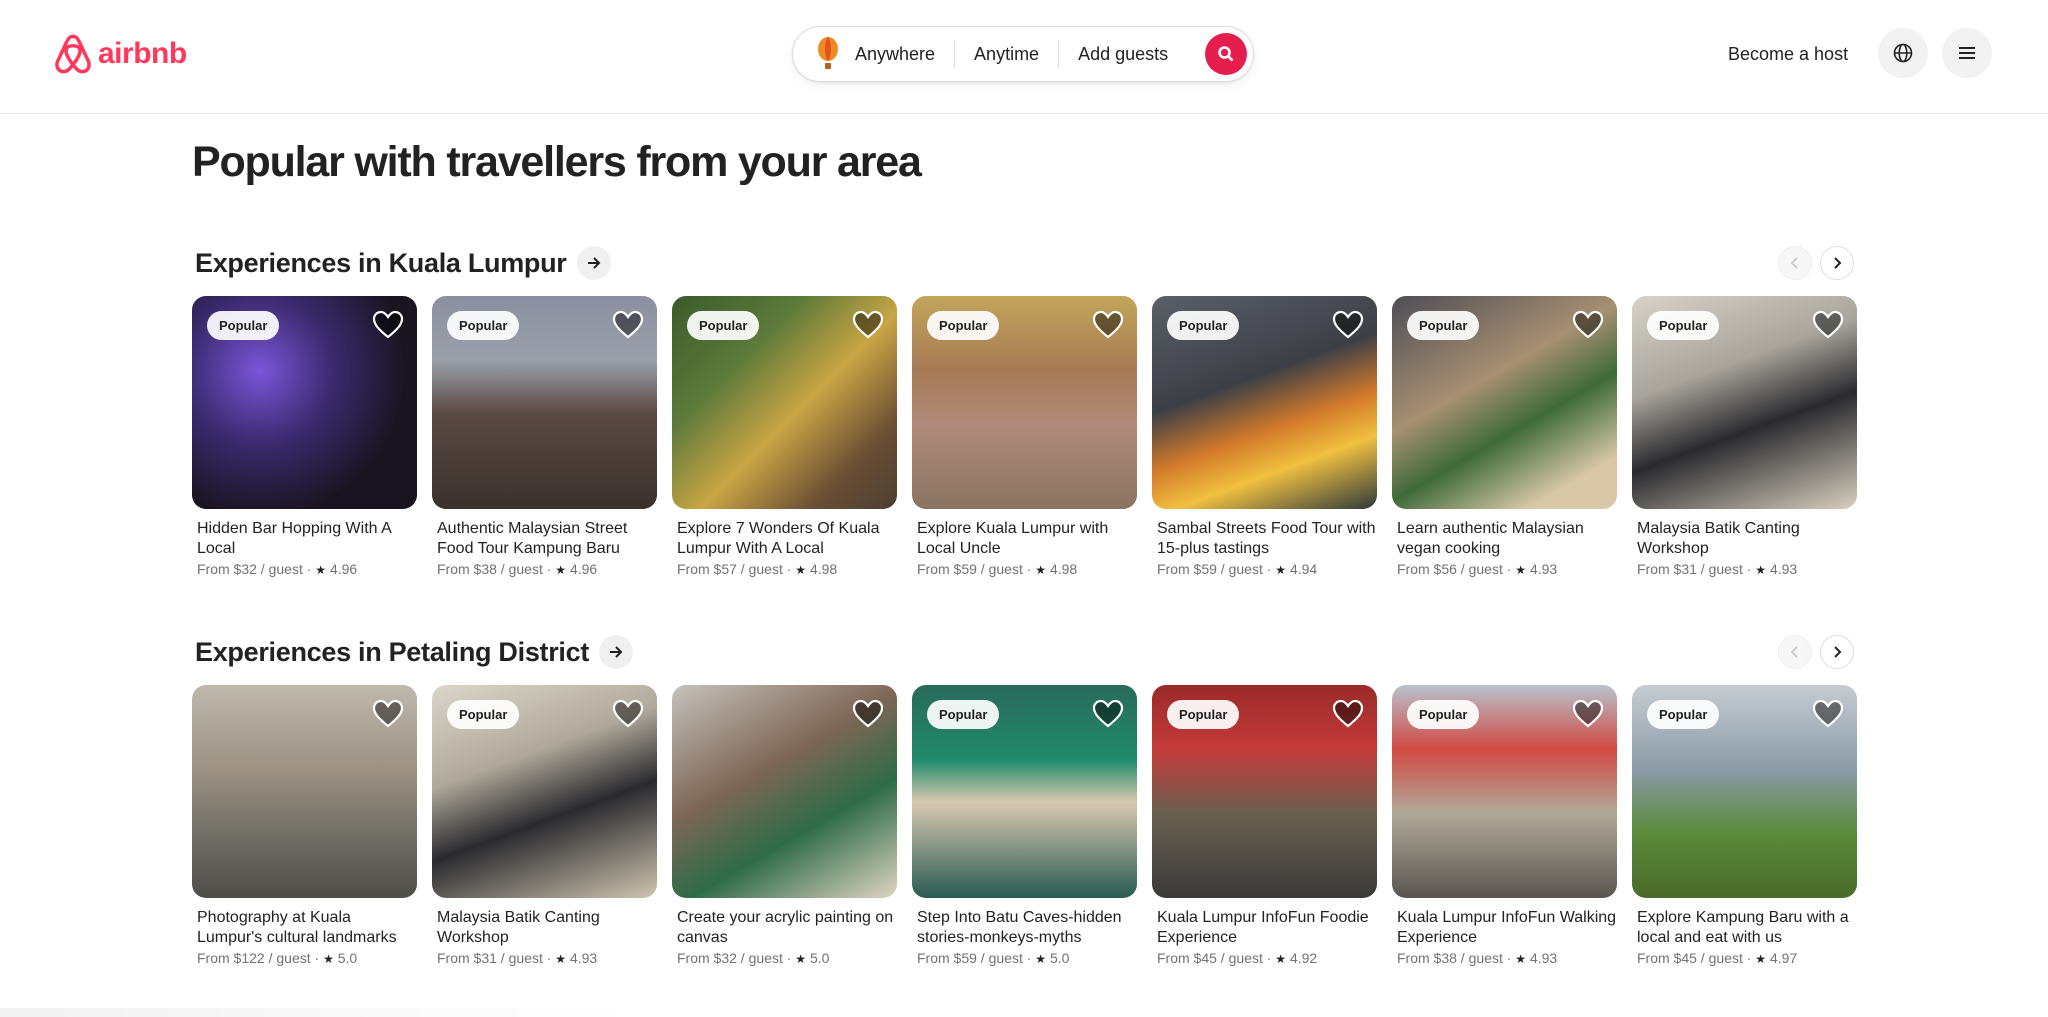  What do you see at coordinates (1504, 539) in the screenshot?
I see `card-title: Learn authentic Malaysian vegan cooking` at bounding box center [1504, 539].